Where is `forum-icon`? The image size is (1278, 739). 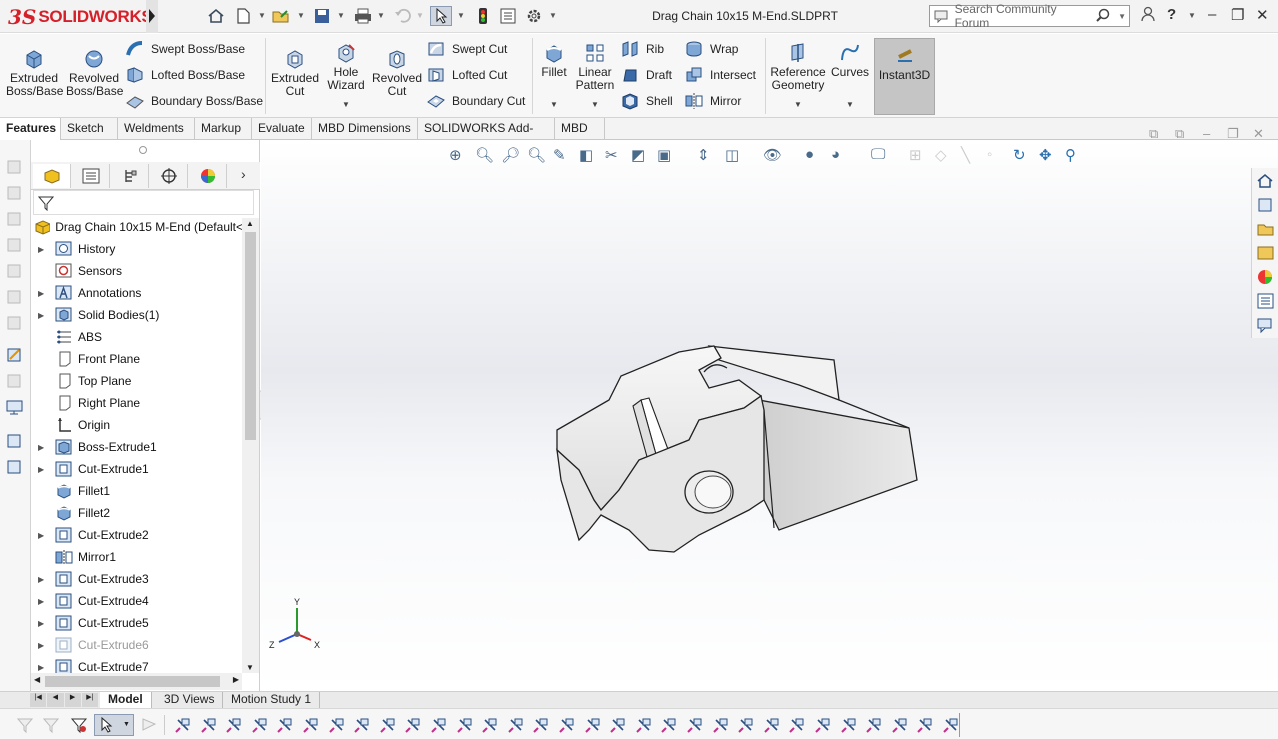
forum-icon is located at coordinates (1265, 325).